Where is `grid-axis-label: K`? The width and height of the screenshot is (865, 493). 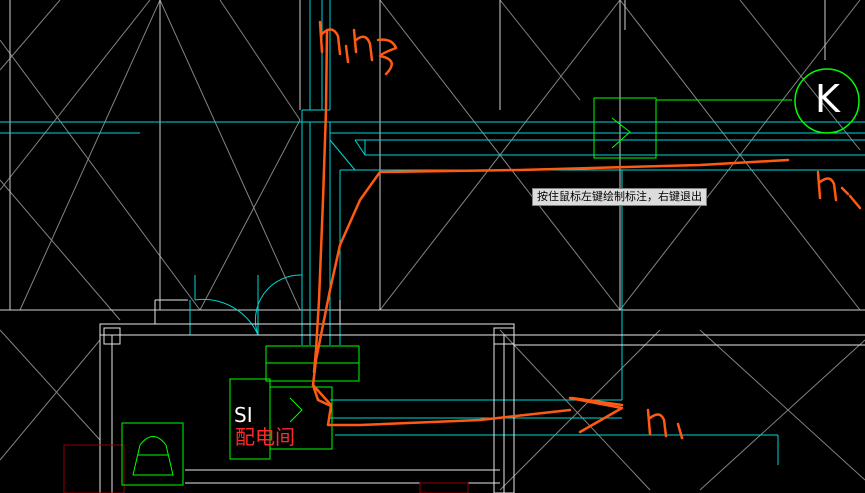 grid-axis-label: K is located at coordinates (827, 99).